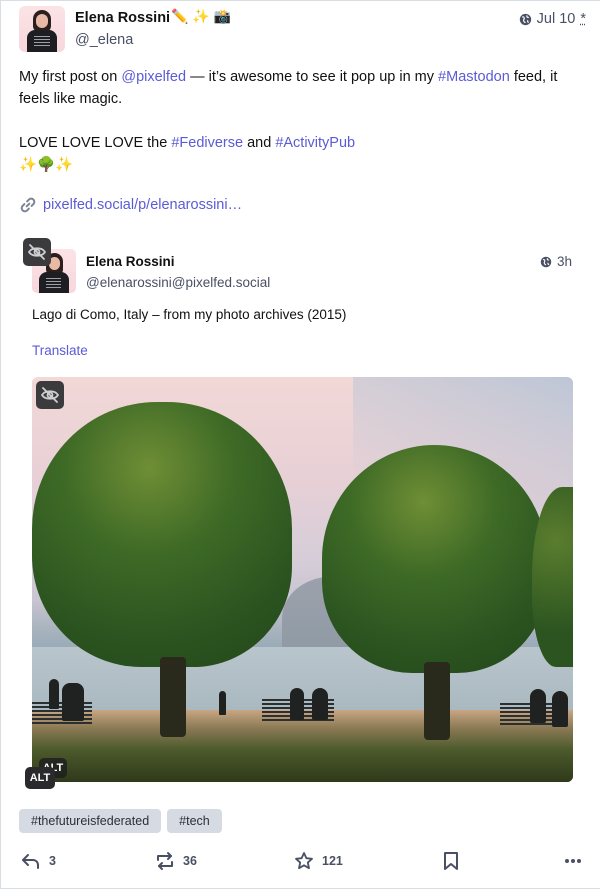 The height and width of the screenshot is (889, 600). Describe the element at coordinates (122, 18) in the screenshot. I see `author-display-name: Elena Rossini` at that location.